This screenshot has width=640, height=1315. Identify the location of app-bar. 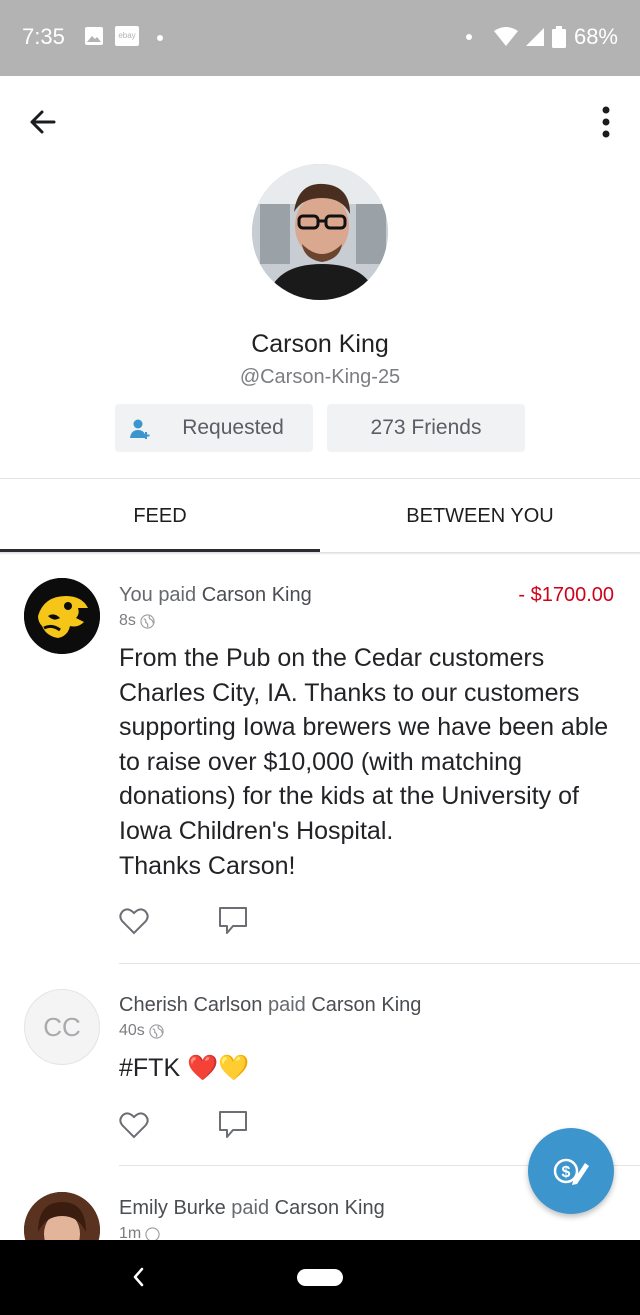
(320, 120).